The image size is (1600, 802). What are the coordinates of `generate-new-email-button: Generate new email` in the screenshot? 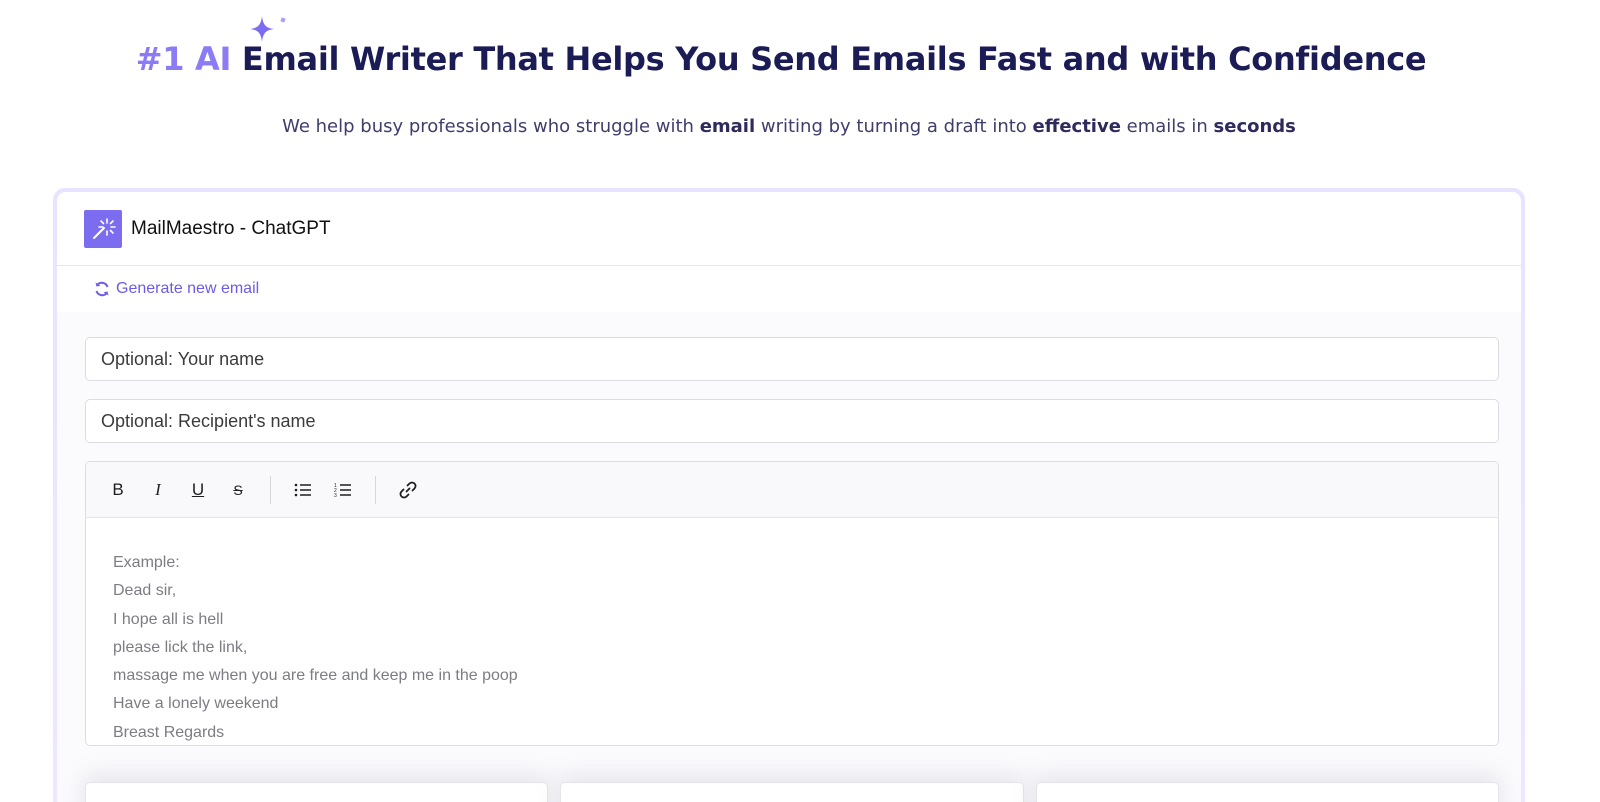 It's located at (176, 289).